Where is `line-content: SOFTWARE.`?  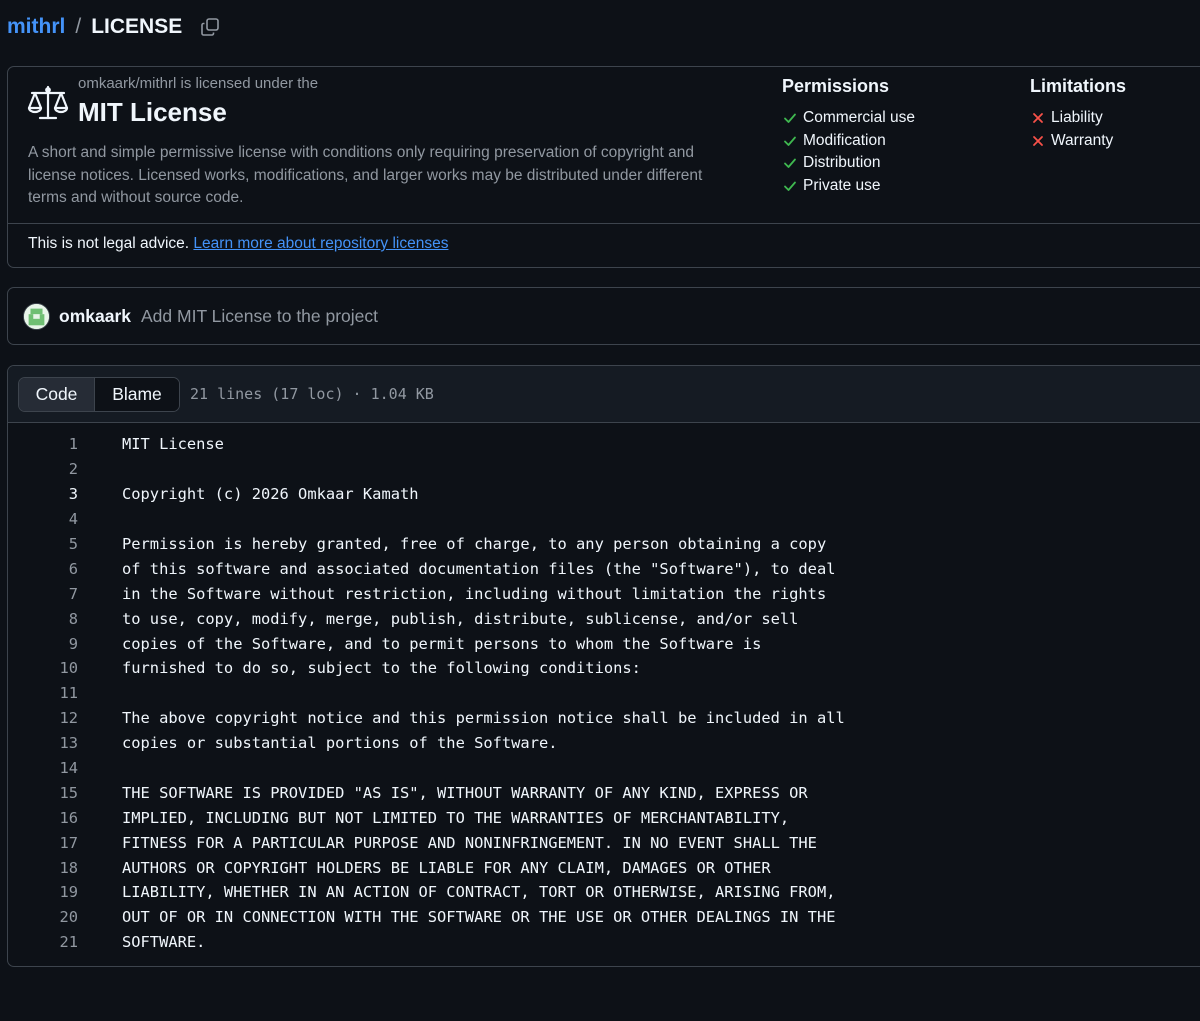 line-content: SOFTWARE. is located at coordinates (164, 942).